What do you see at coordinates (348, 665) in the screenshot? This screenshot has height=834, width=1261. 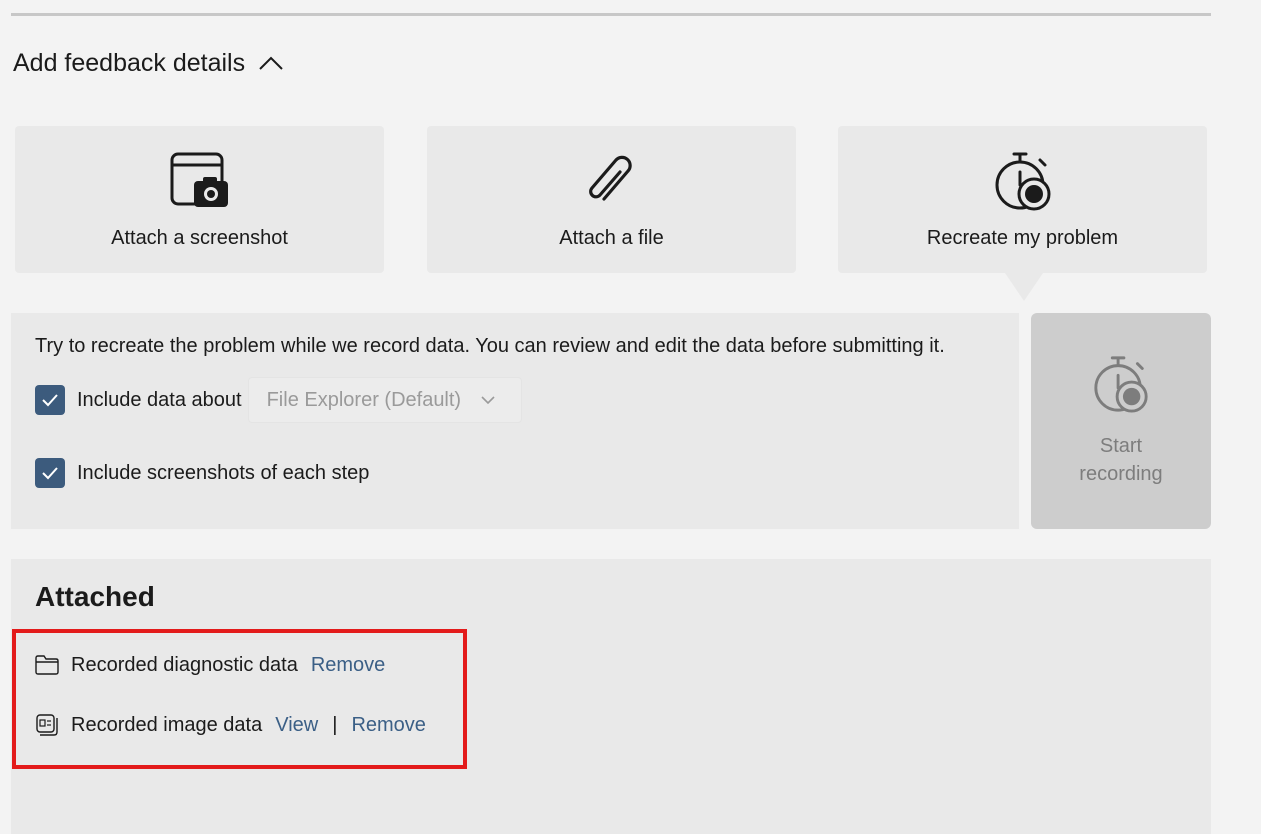 I see `remove-diagnostic-link: Remove` at bounding box center [348, 665].